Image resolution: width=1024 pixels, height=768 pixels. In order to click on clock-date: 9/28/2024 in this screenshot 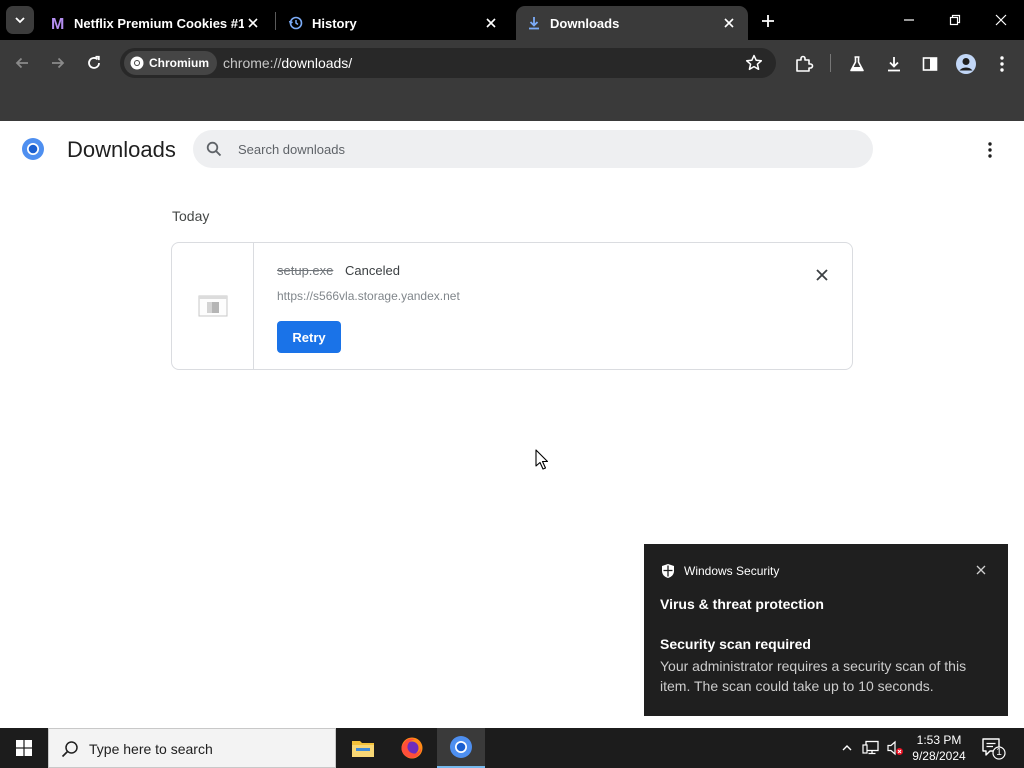, I will do `click(939, 756)`.